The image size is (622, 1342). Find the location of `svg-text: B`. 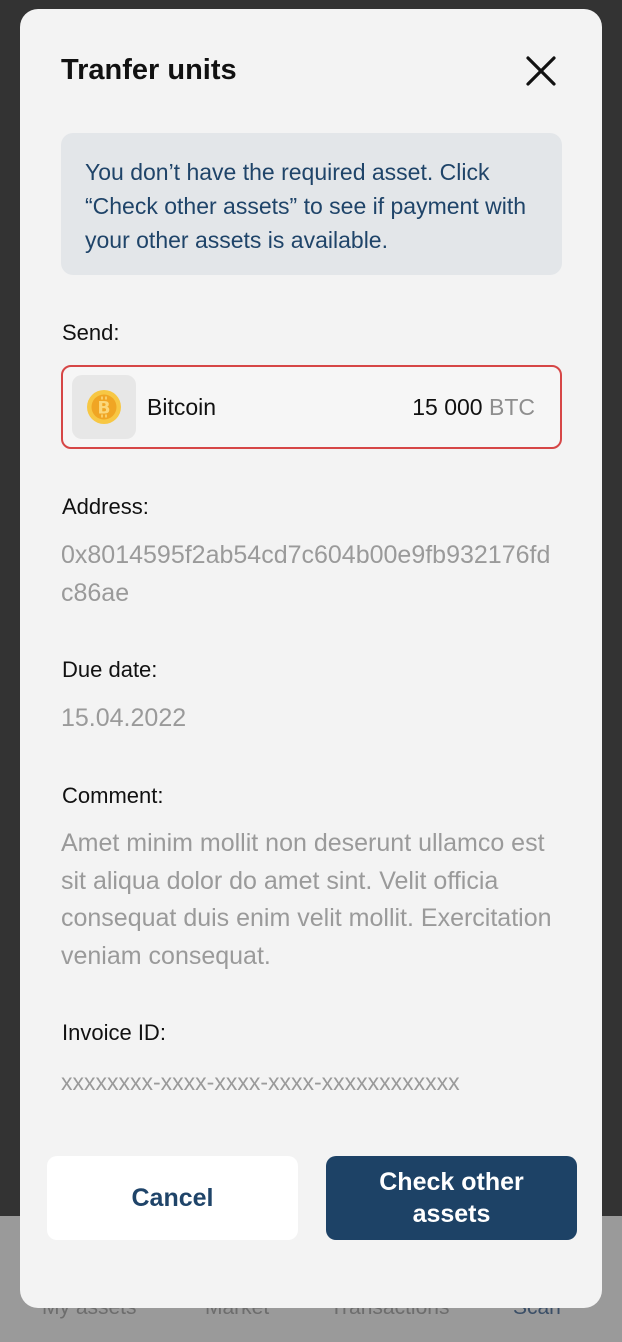

svg-text: B is located at coordinates (104, 409).